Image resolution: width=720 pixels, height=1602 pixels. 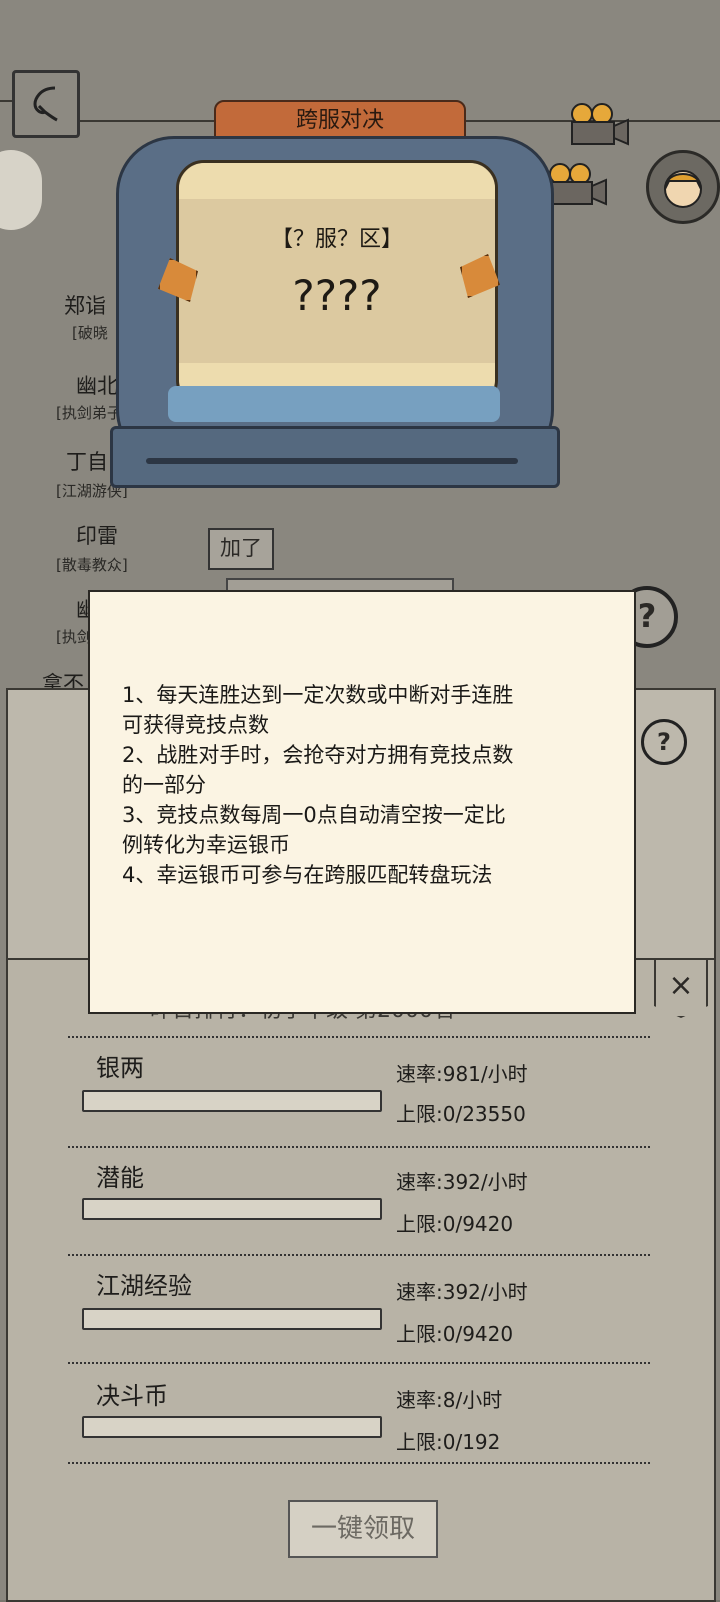 I want to click on rule-line: 2、战胜对手时，会抢夺对方拥有竞技点数, so click(x=318, y=755).